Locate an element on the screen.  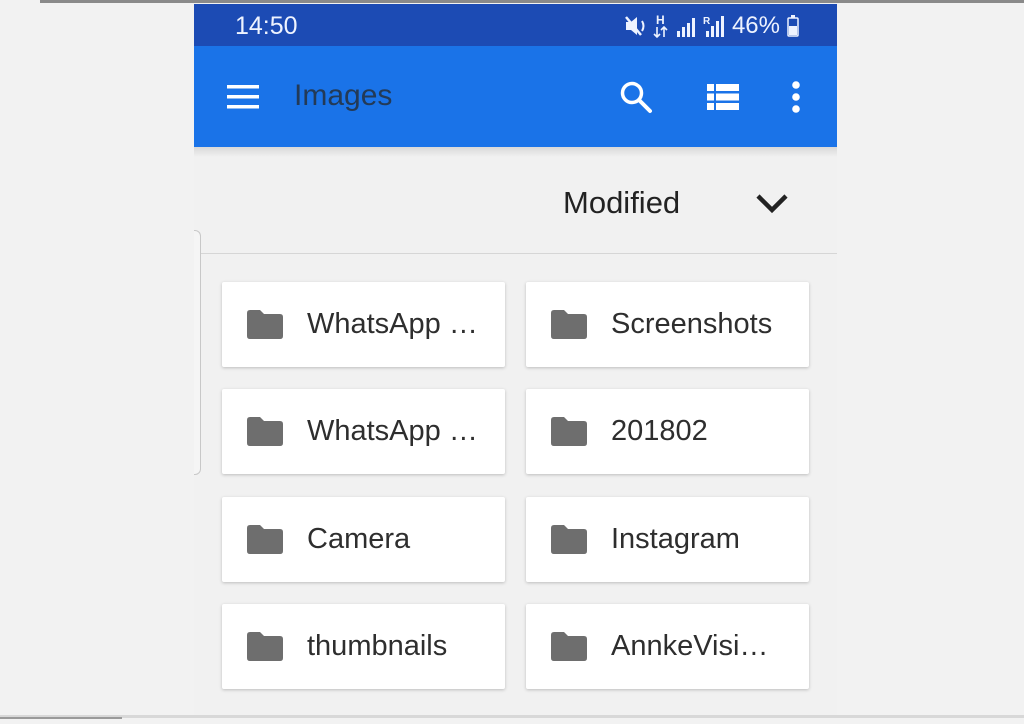
folder-card: Screenshots is located at coordinates (667, 324).